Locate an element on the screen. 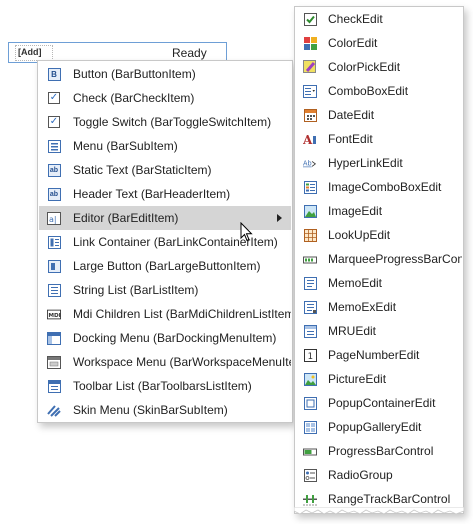  submenu-item-marqueeprogressbarcontrol: MarqueeProgressBarControl is located at coordinates (379, 259).